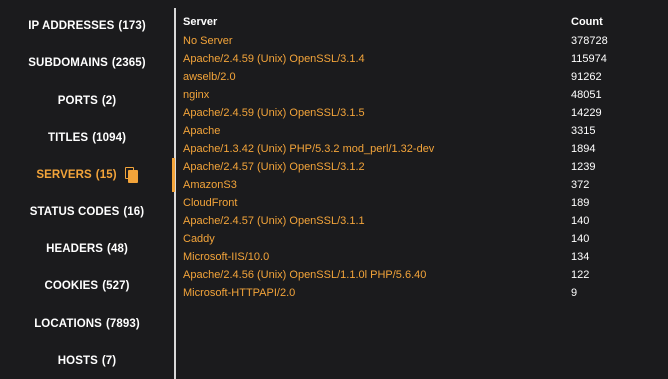 The image size is (668, 379). Describe the element at coordinates (77, 361) in the screenshot. I see `sidebar-item-label: HOSTS` at that location.